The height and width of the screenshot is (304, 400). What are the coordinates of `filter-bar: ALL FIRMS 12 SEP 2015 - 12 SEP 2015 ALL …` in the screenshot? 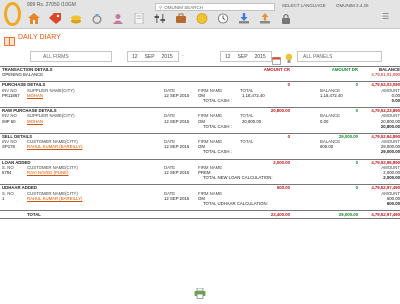 It's located at (200, 57).